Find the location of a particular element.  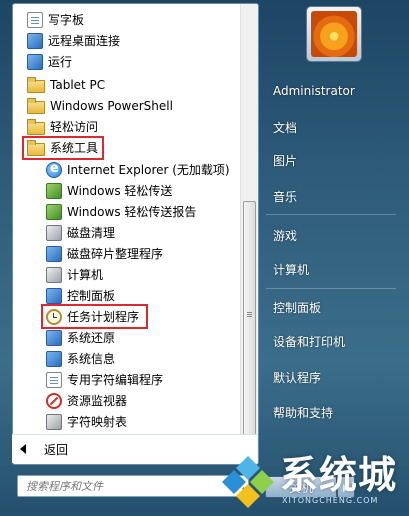

program-item-character-map: 字符映射表 is located at coordinates (126, 421).